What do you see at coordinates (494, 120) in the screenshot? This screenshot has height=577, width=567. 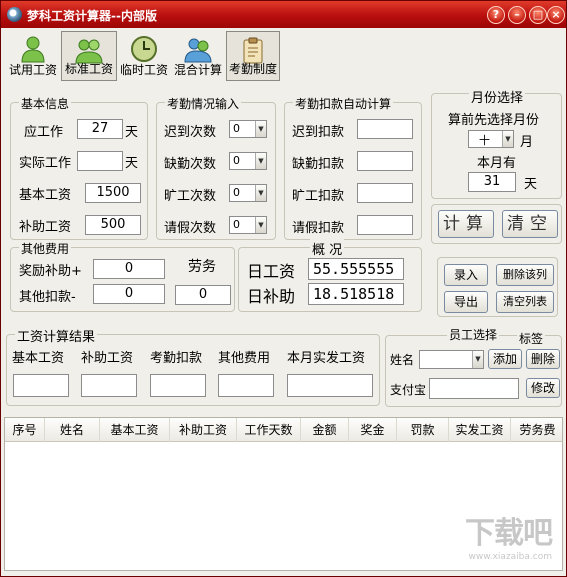 I see `month-hint: 算前先选择月份` at bounding box center [494, 120].